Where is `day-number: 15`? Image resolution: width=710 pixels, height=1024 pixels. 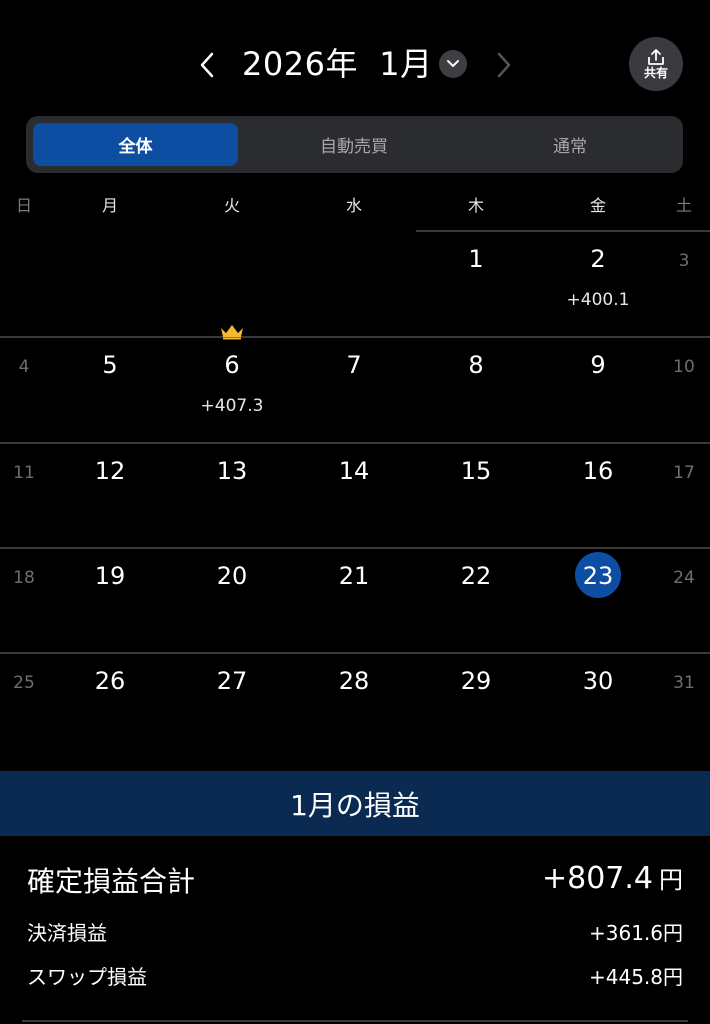 day-number: 15 is located at coordinates (476, 471).